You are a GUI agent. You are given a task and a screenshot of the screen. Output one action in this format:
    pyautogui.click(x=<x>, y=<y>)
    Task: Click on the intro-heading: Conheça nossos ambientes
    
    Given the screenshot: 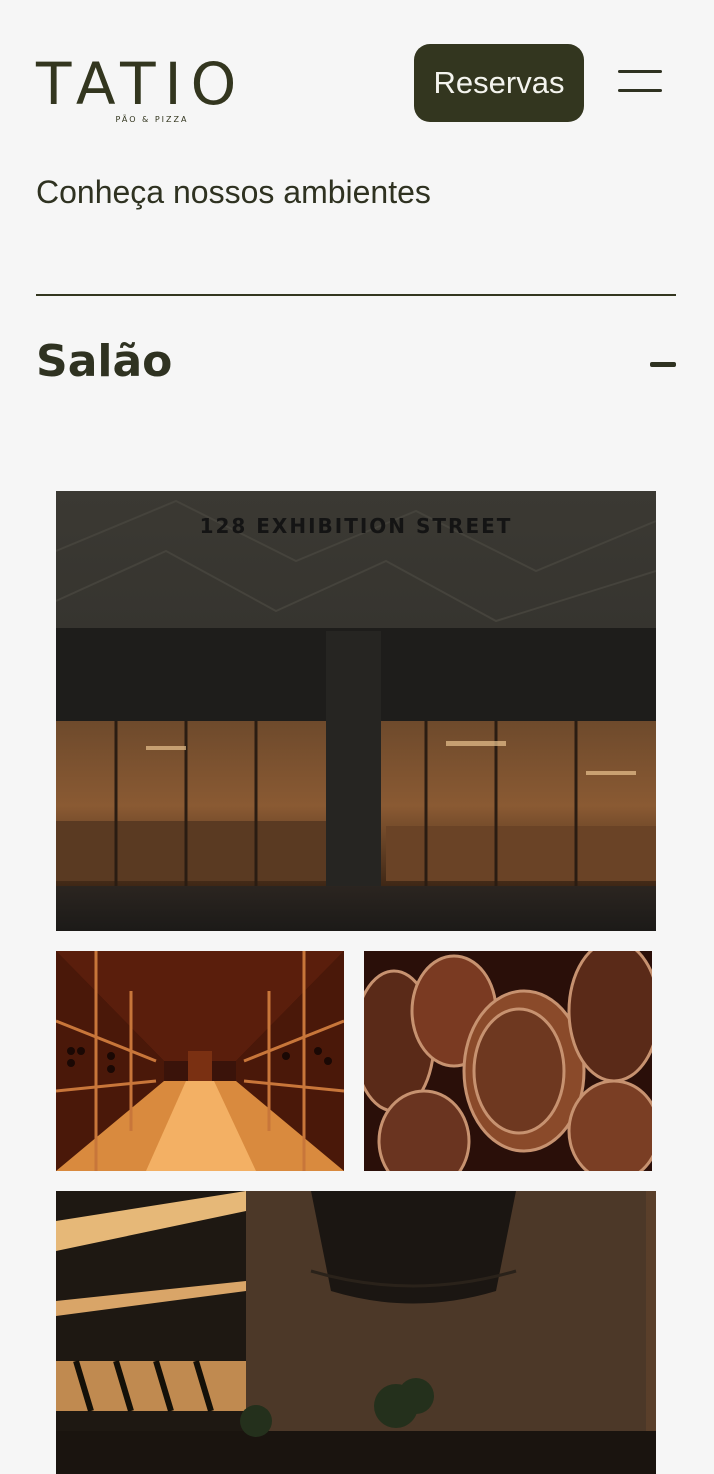 What is the action you would take?
    pyautogui.click(x=233, y=192)
    